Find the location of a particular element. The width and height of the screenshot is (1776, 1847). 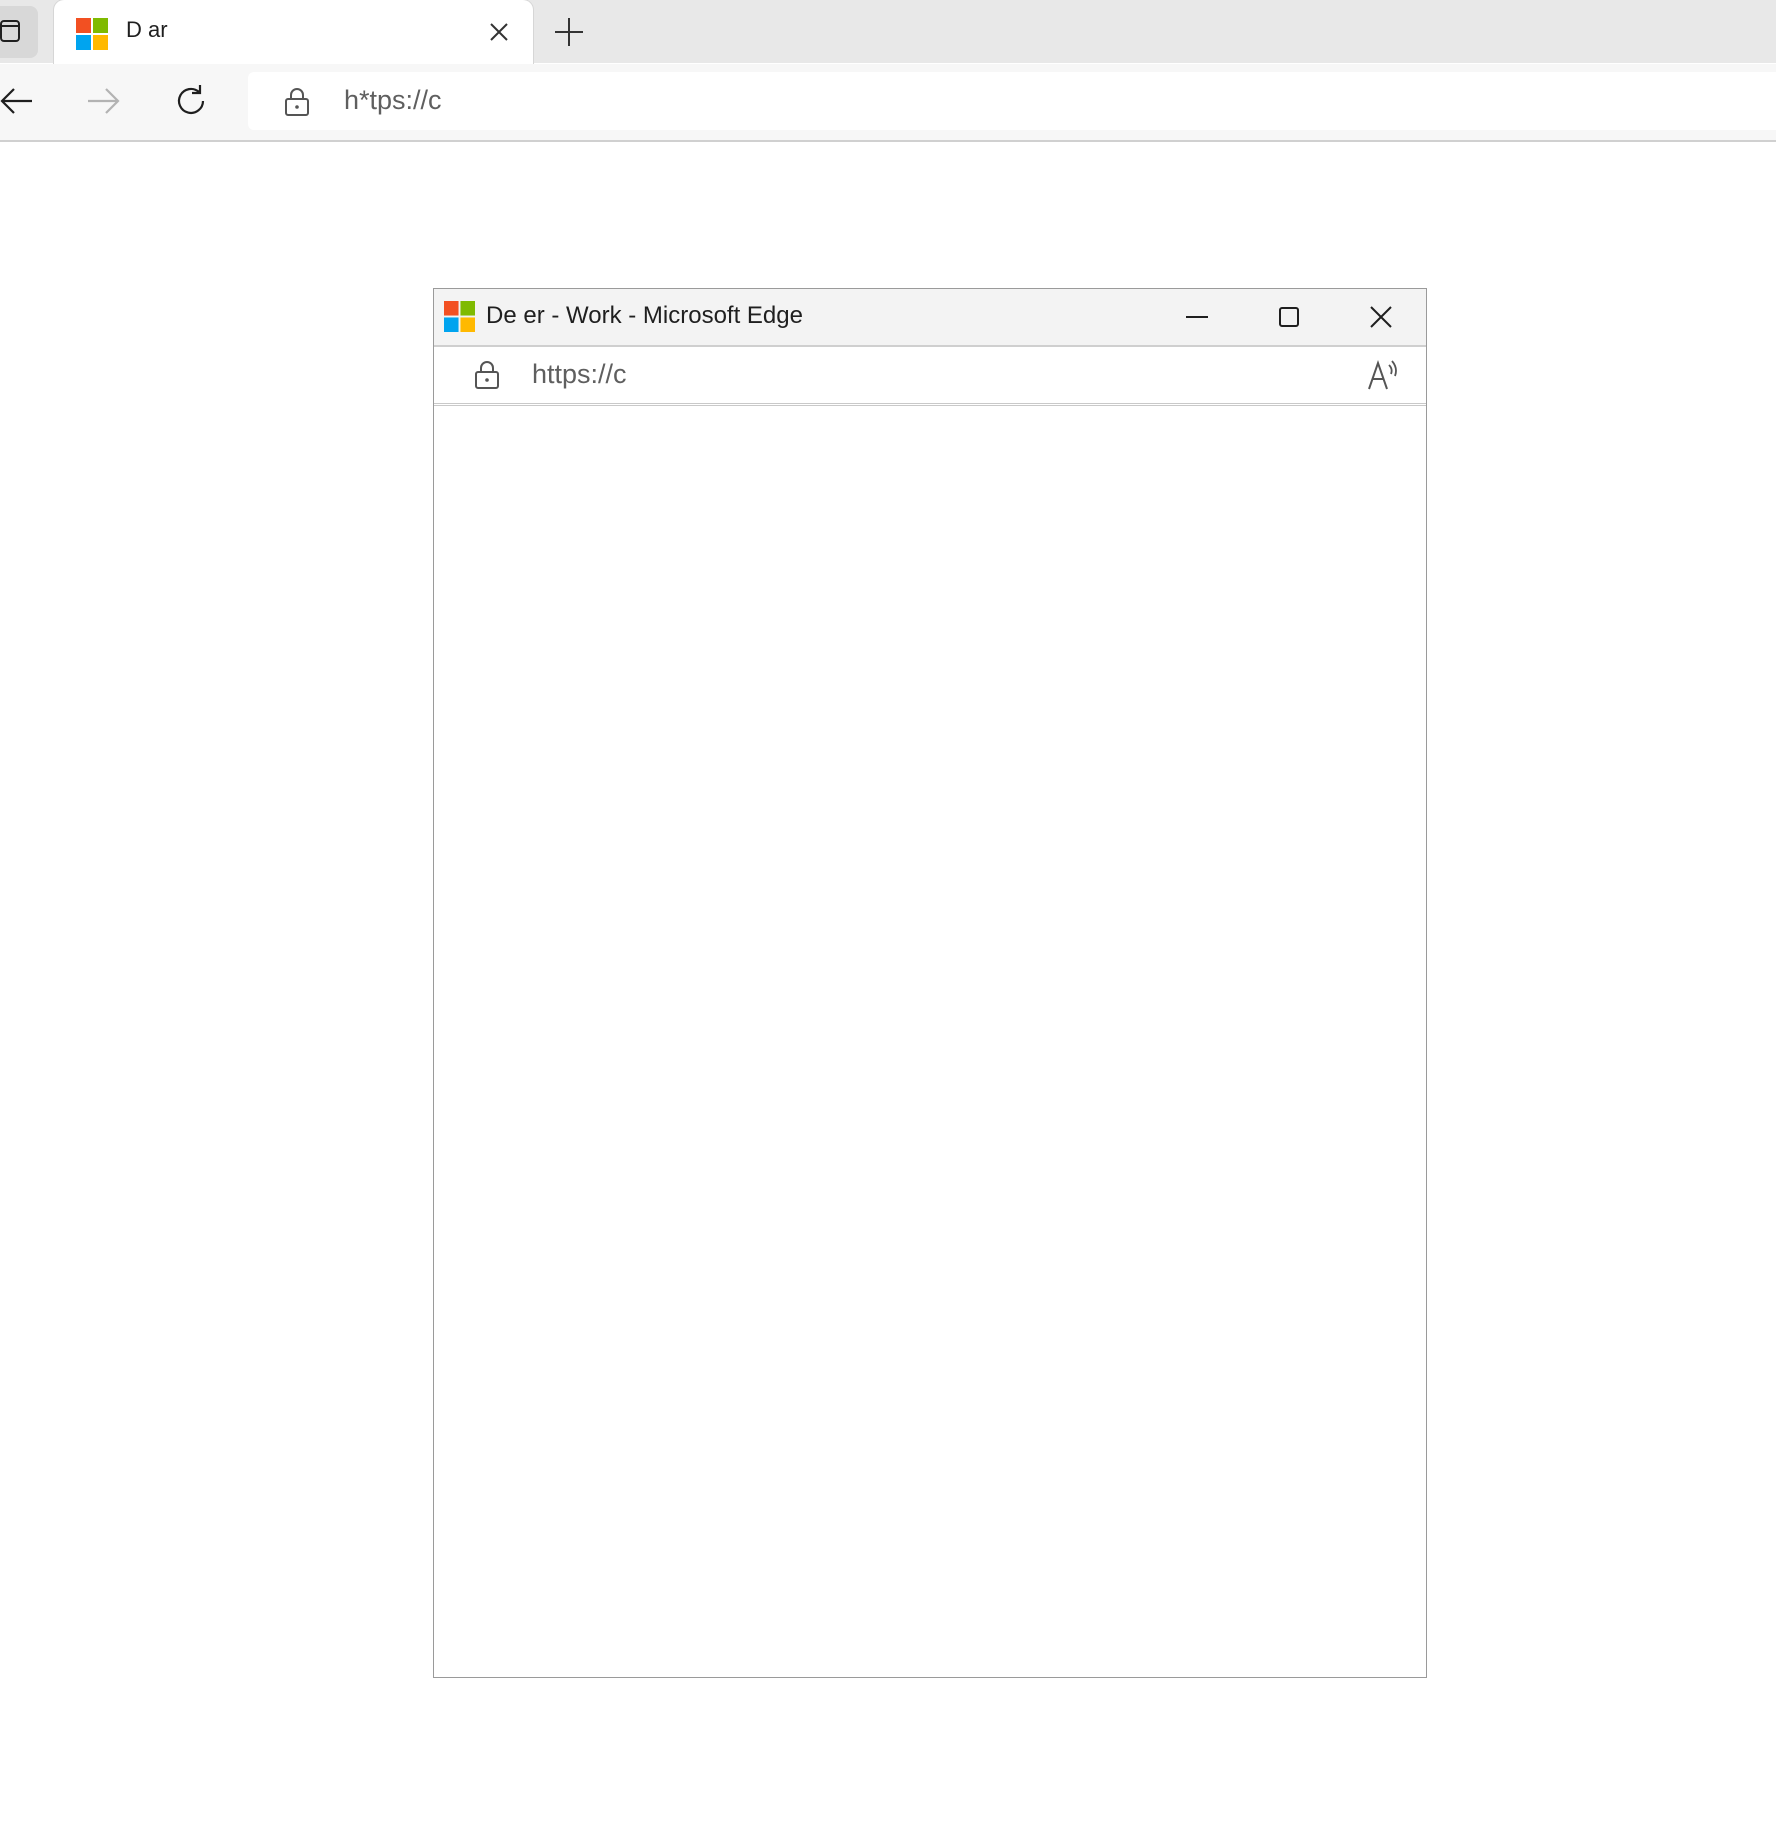

address-bar: h*tps://c is located at coordinates (1012, 101).